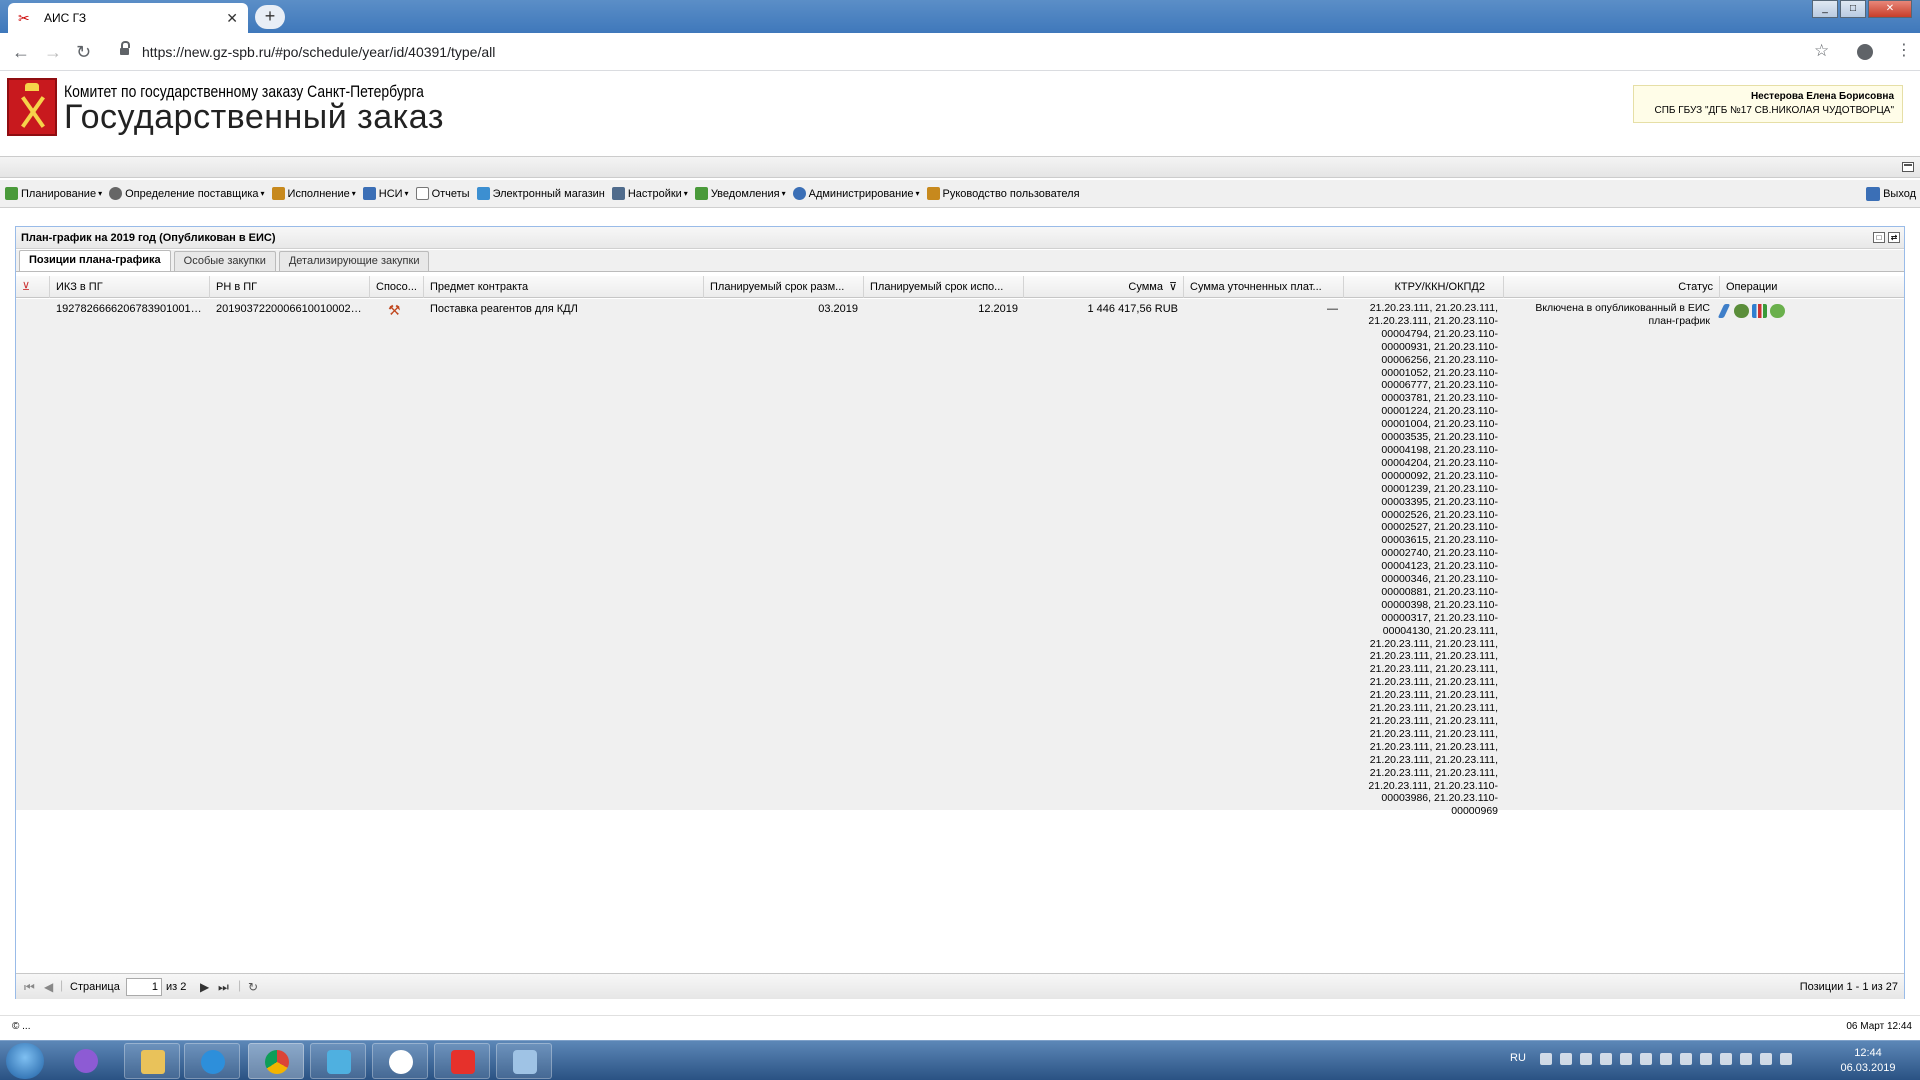 The width and height of the screenshot is (1920, 1080). Describe the element at coordinates (400, 1061) in the screenshot. I see `taskbar-yandex-browser` at that location.